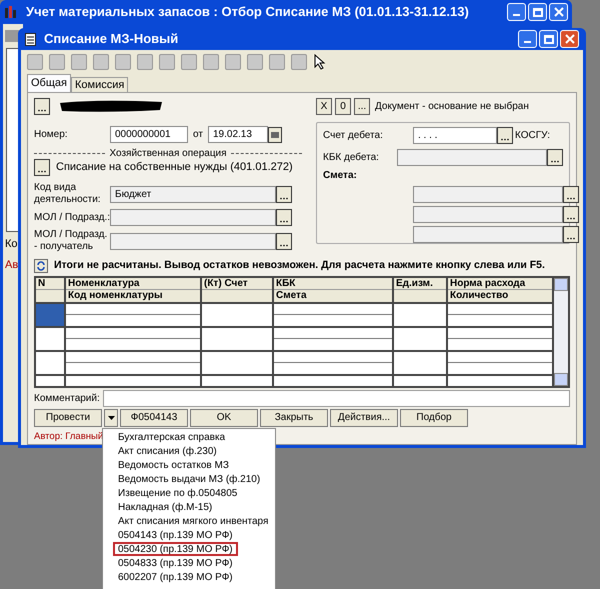 The width and height of the screenshot is (600, 589). Describe the element at coordinates (11, 12) in the screenshot. I see `app-icon` at that location.